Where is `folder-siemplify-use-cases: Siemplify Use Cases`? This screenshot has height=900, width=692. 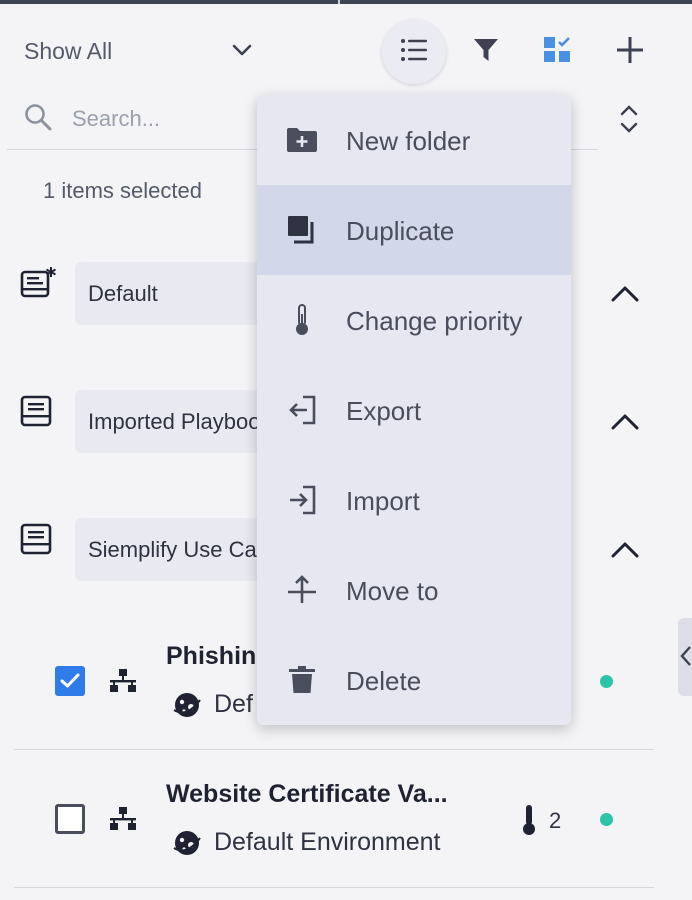 folder-siemplify-use-cases: Siemplify Use Cases is located at coordinates (176, 549).